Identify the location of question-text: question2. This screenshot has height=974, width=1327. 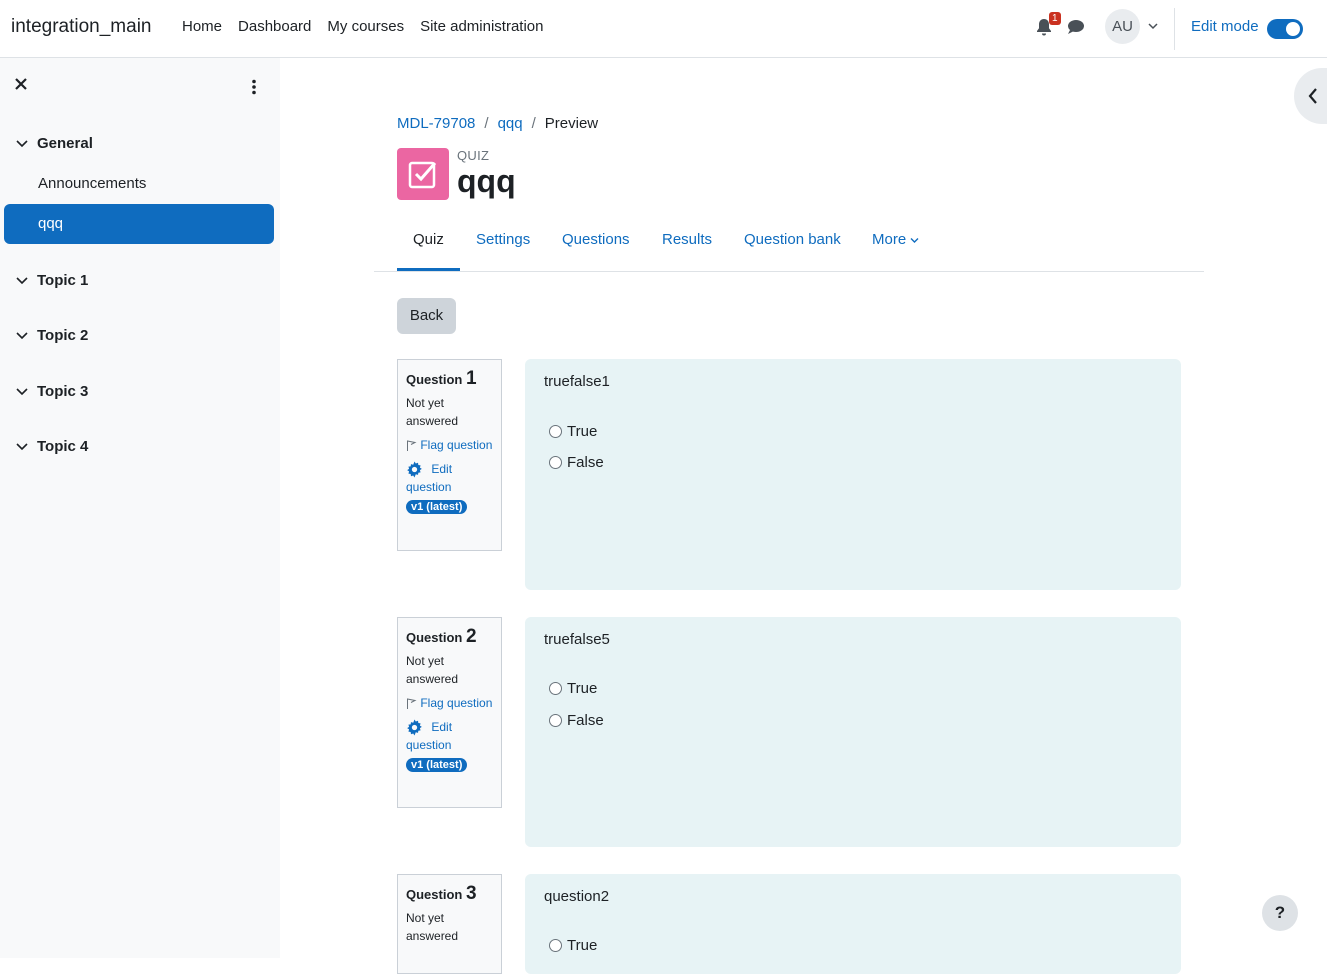
(577, 896).